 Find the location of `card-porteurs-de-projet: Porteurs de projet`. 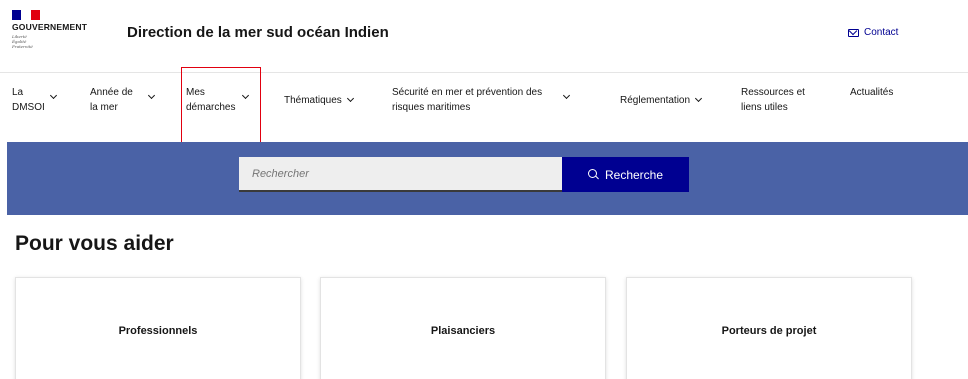

card-porteurs-de-projet: Porteurs de projet is located at coordinates (769, 328).